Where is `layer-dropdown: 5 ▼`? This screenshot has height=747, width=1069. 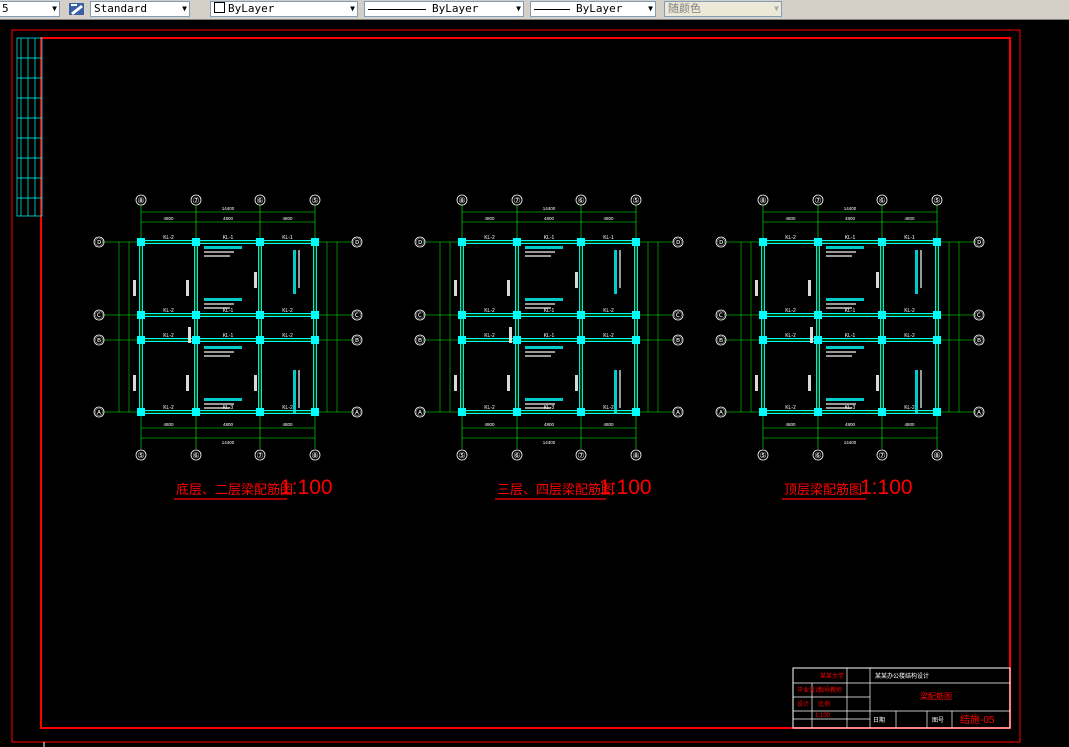
layer-dropdown: 5 ▼ is located at coordinates (30, 9).